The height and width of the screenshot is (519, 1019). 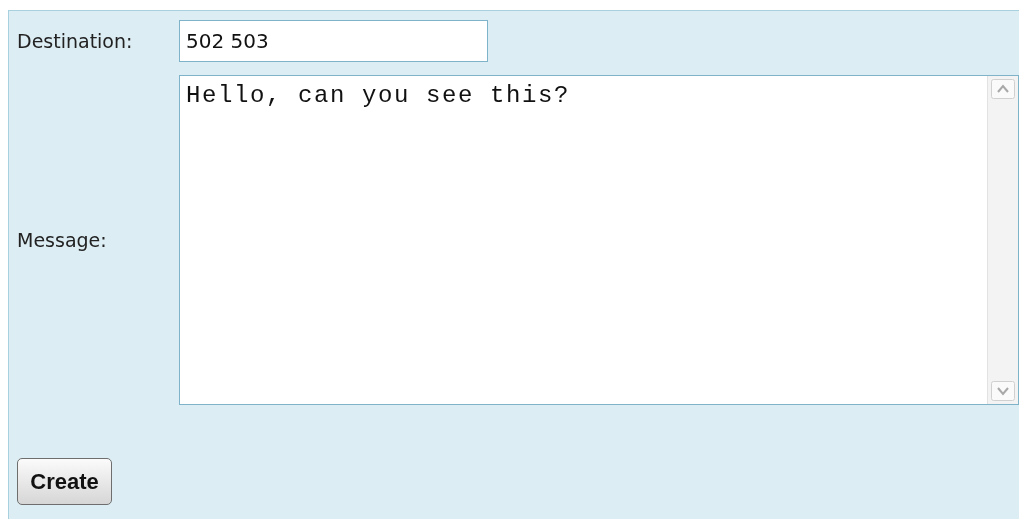 What do you see at coordinates (1003, 89) in the screenshot?
I see `scroll-up-icon` at bounding box center [1003, 89].